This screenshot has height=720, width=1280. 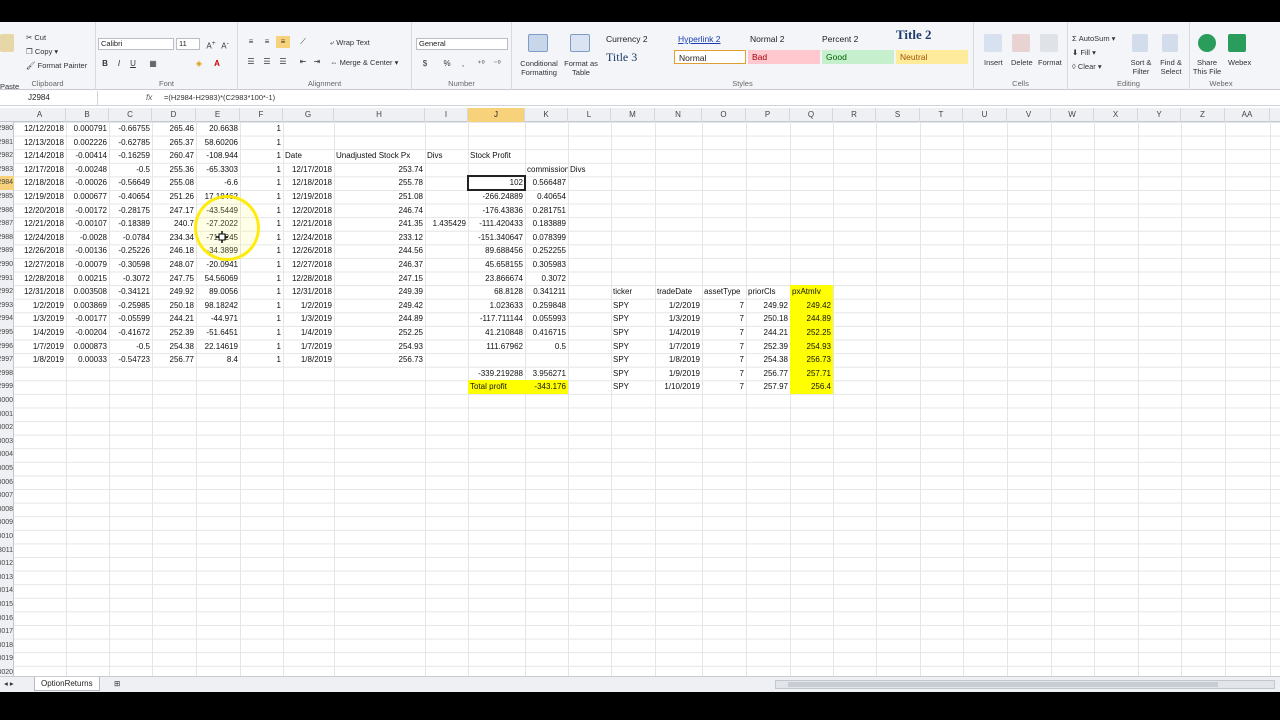 What do you see at coordinates (7, 238) in the screenshot?
I see `row-header: 2988` at bounding box center [7, 238].